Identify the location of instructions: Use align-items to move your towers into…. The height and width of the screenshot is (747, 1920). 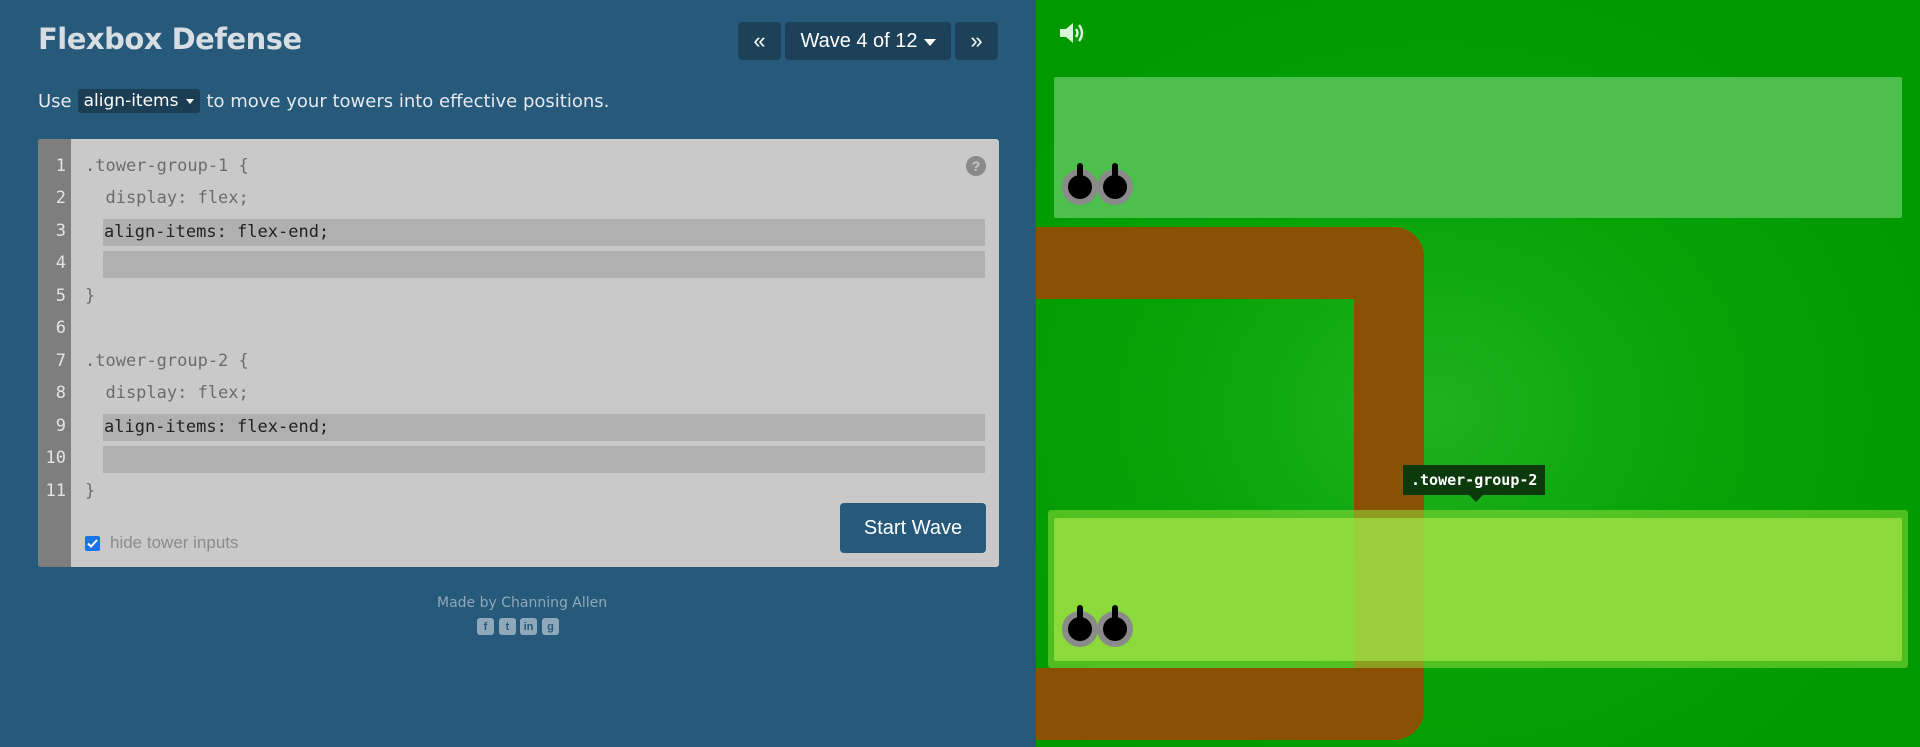
(323, 101).